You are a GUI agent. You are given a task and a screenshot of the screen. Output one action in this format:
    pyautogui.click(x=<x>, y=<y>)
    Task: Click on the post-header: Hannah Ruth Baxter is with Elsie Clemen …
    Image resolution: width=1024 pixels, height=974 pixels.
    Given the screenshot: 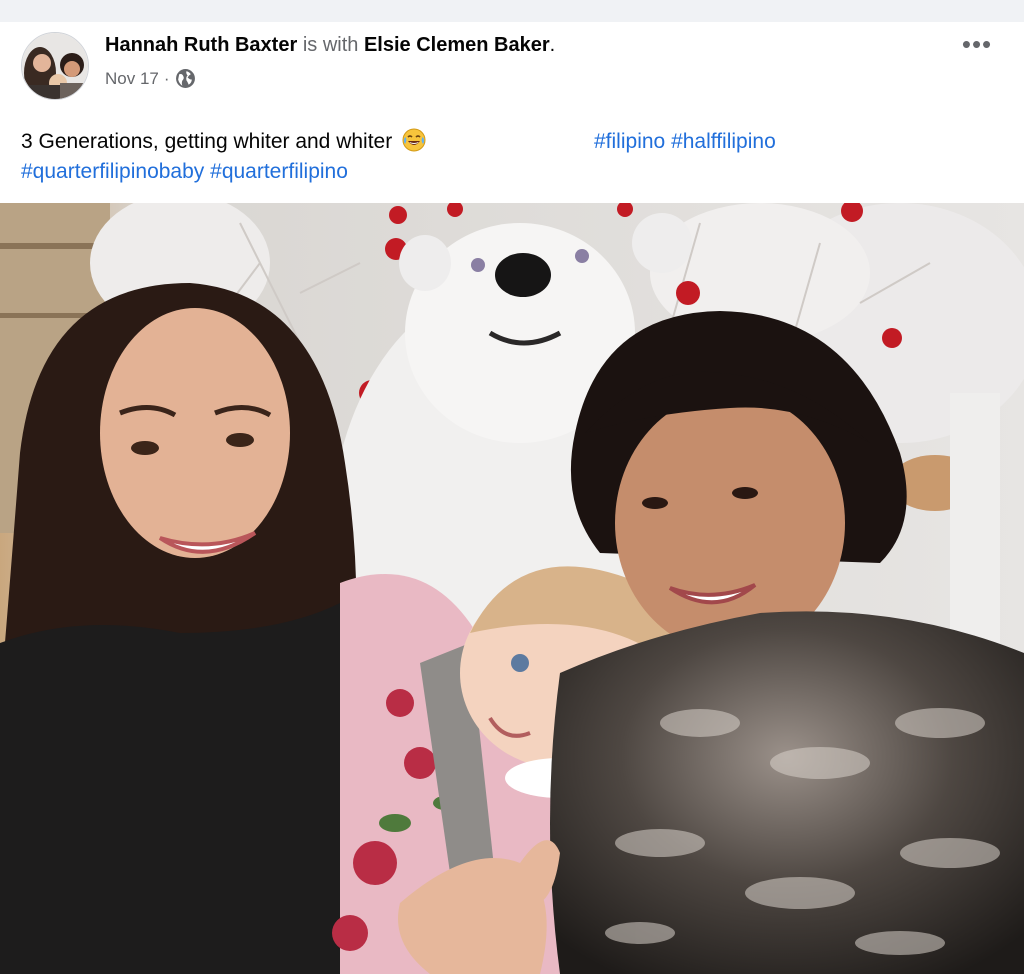 What is the action you would take?
    pyautogui.click(x=512, y=67)
    